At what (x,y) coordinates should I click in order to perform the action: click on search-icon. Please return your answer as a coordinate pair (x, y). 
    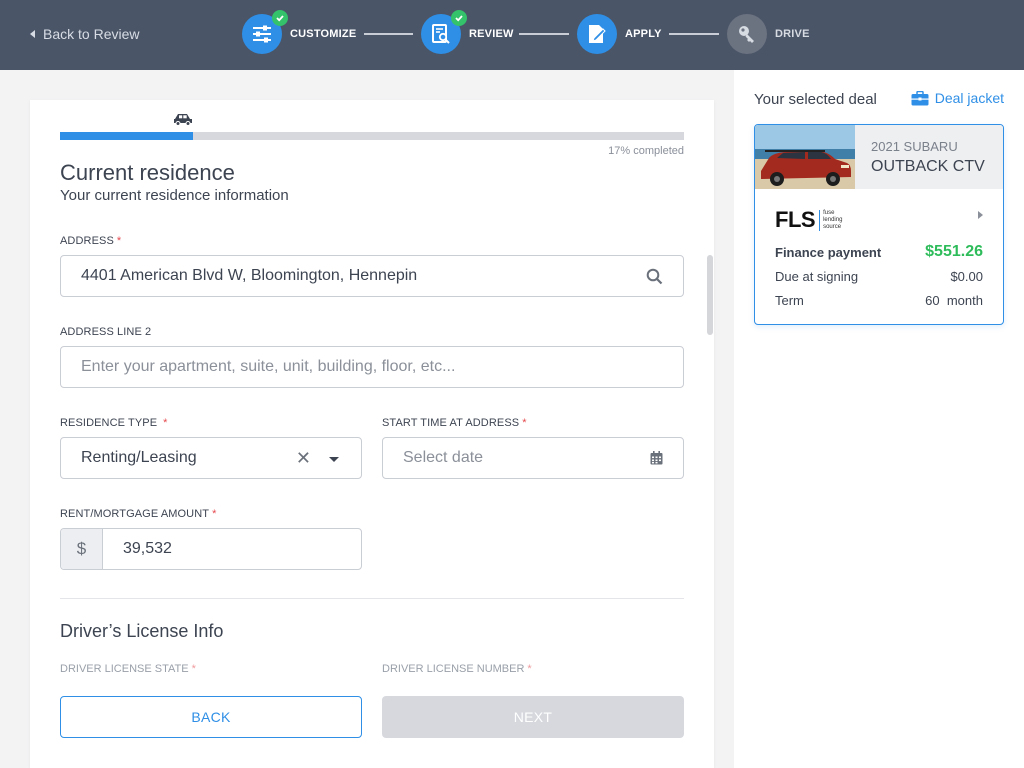
    Looking at the image, I should click on (654, 276).